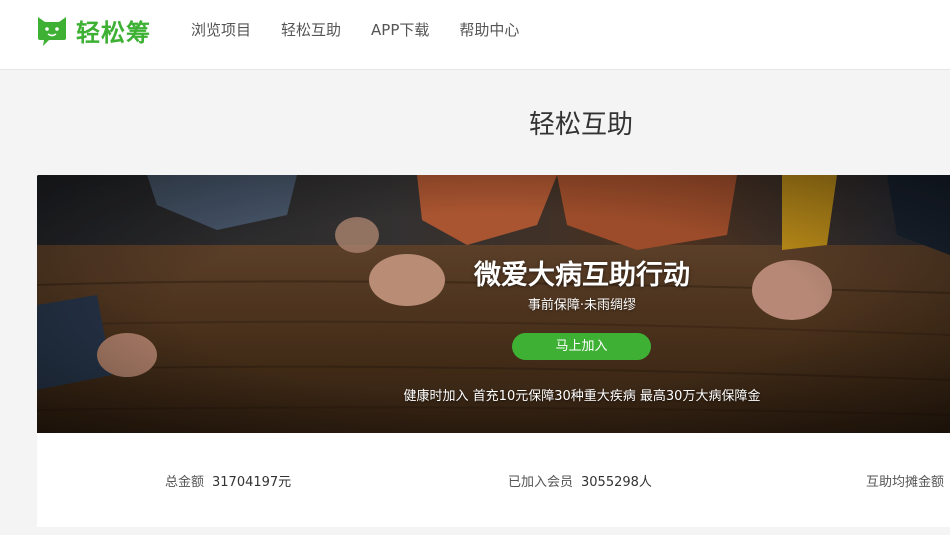  Describe the element at coordinates (252, 482) in the screenshot. I see `stat-total-value: 31704197元` at that location.